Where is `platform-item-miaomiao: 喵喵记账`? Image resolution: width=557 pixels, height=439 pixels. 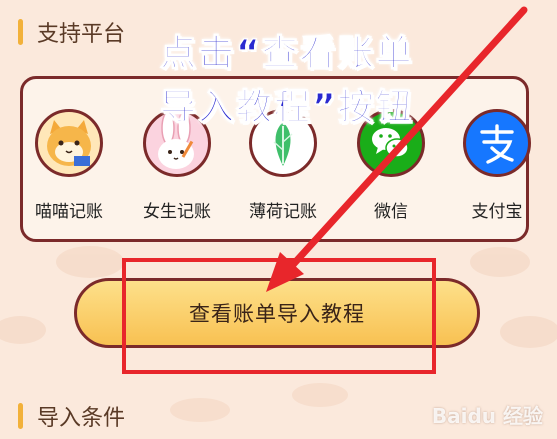 platform-item-miaomiao: 喵喵记账 is located at coordinates (69, 165).